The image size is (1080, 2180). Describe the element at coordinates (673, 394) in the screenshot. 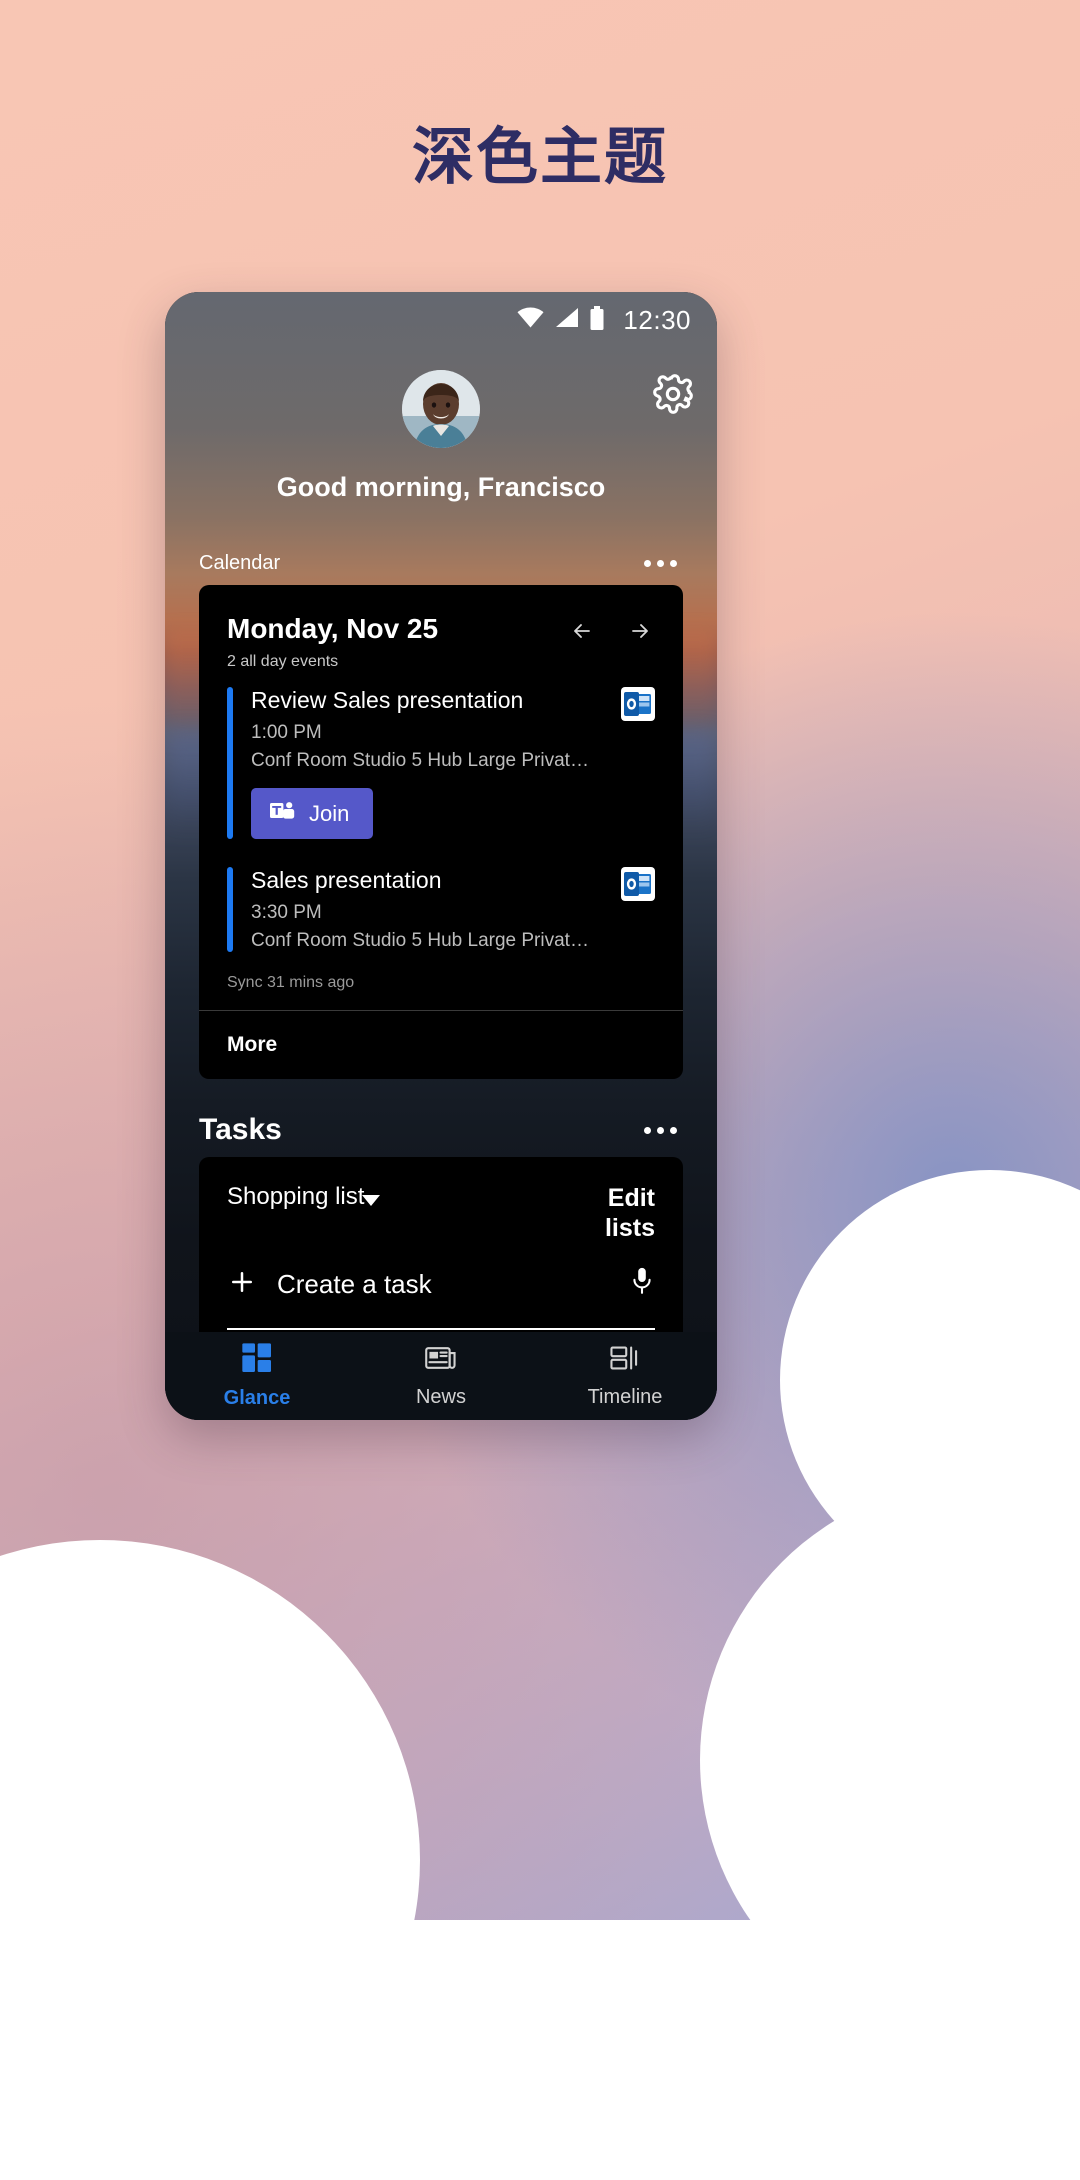

I see `gear-icon` at that location.